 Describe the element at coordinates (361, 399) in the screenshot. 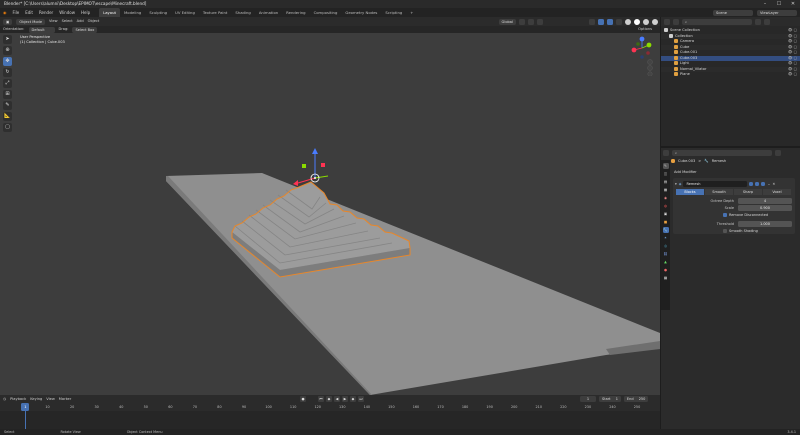

I see `jump-end-icon: ⏭` at that location.